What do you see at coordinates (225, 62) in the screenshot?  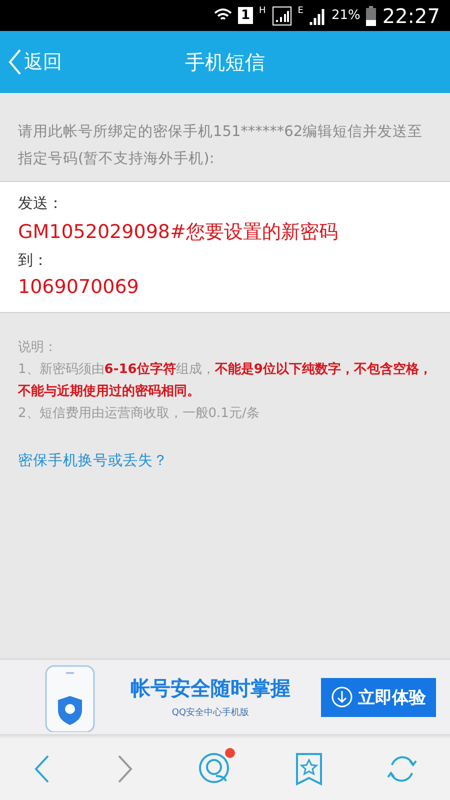 I see `page-title: 手机短信` at bounding box center [225, 62].